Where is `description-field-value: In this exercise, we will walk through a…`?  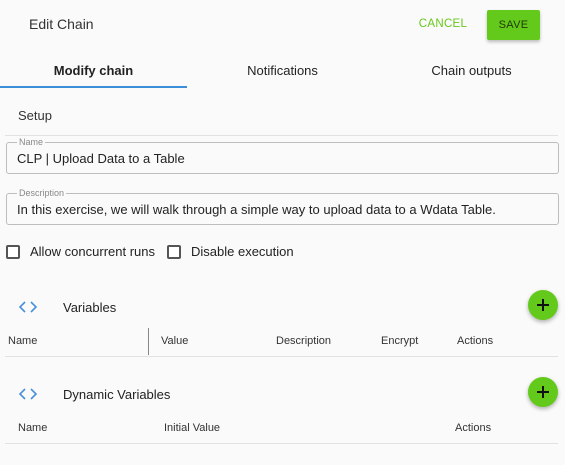
description-field-value: In this exercise, we will walk through a… is located at coordinates (256, 209).